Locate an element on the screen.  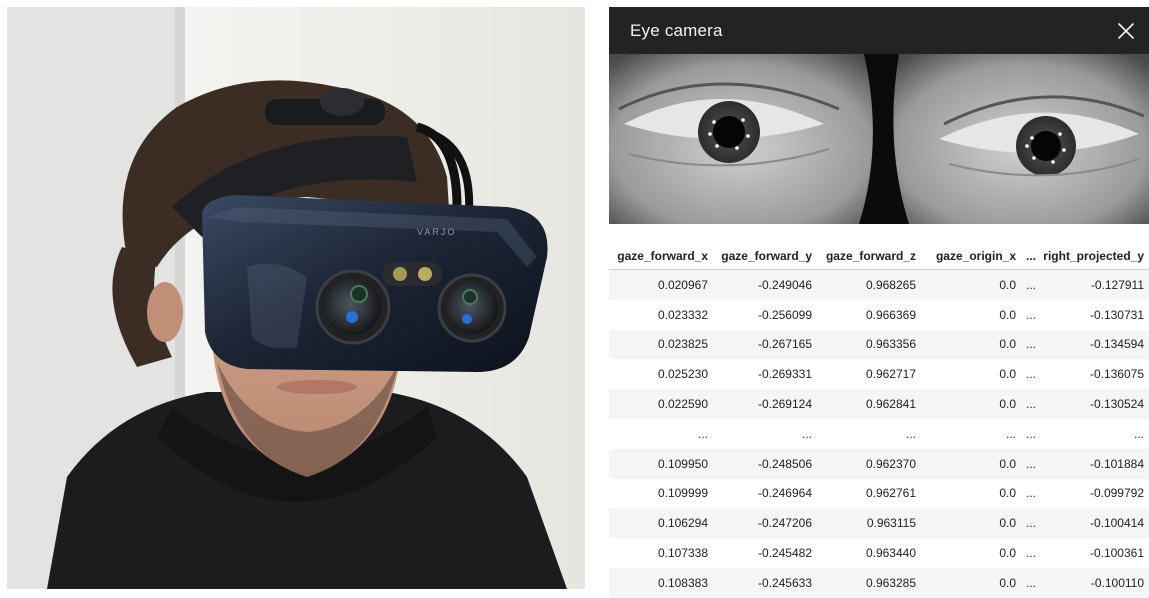
table-cell: 0.109999 is located at coordinates (682, 493).